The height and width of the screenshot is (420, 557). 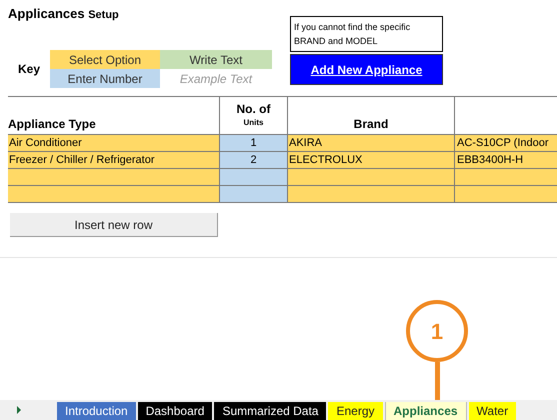 I want to click on table-cell: EBB3400H-H, so click(x=506, y=160).